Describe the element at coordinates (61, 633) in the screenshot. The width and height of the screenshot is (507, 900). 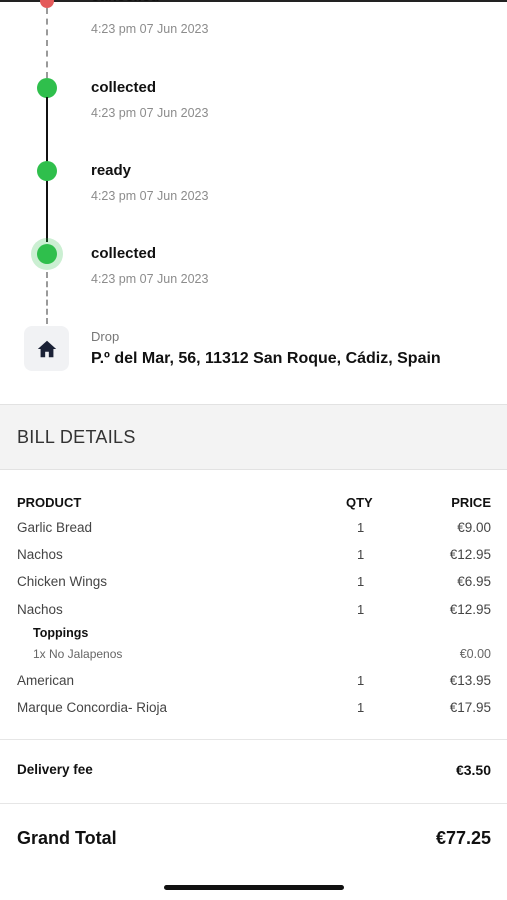
I see `toppings-label: Toppings` at that location.